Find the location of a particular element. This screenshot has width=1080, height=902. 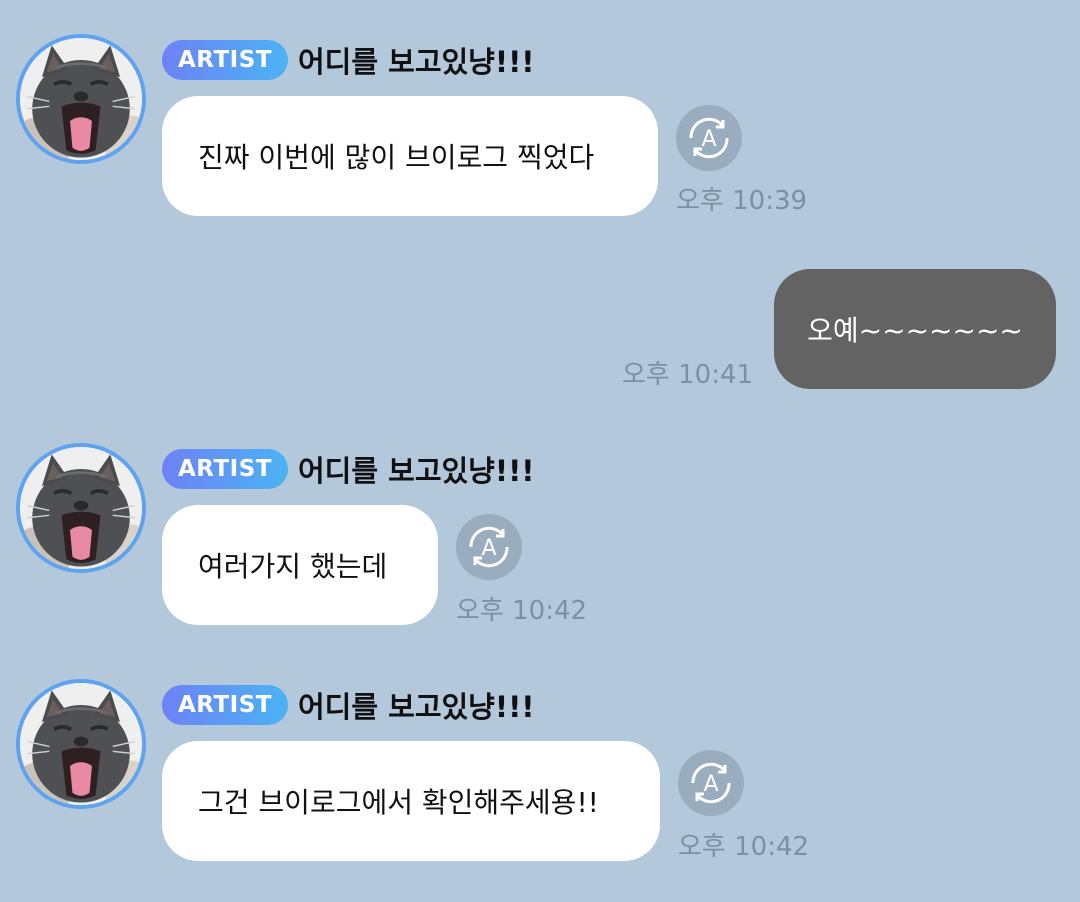

message-time: 오후 10:39 is located at coordinates (742, 201).